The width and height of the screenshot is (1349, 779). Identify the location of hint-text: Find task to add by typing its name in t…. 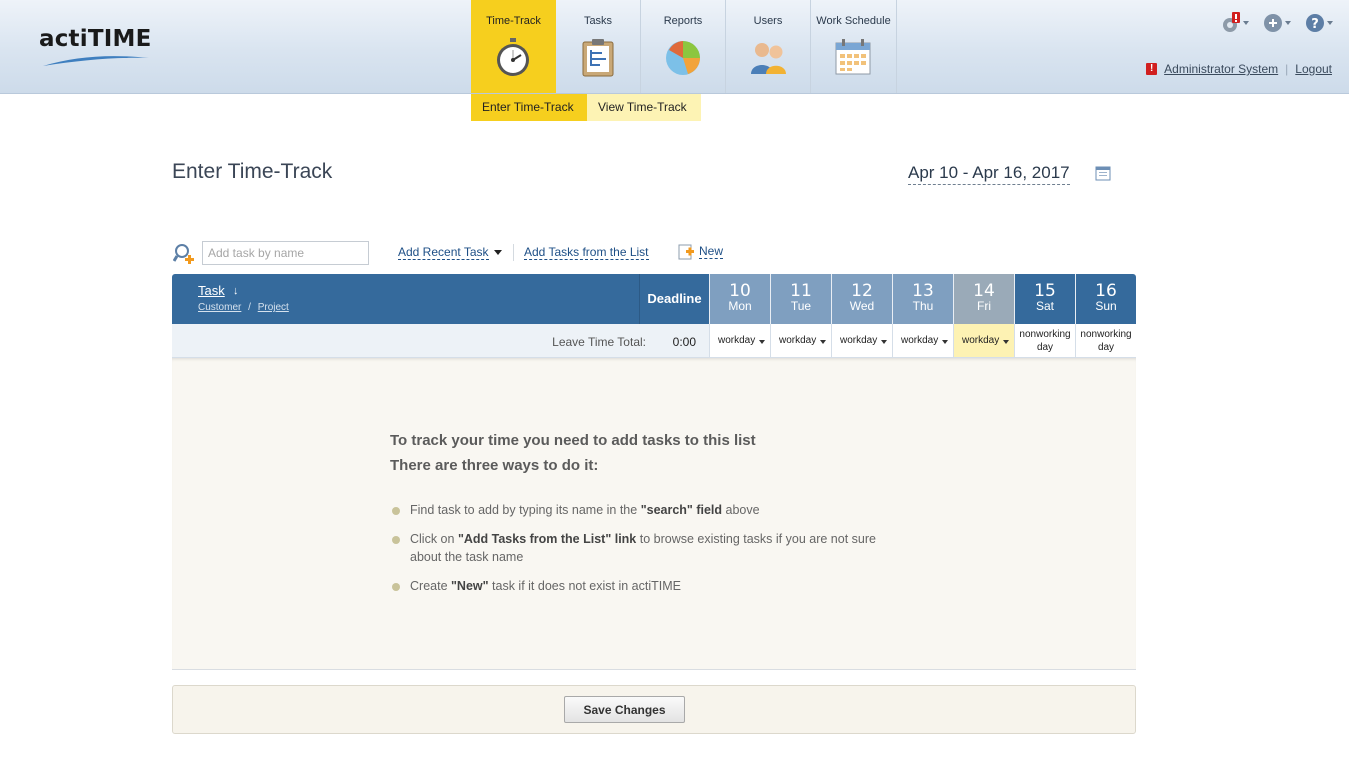
(525, 510).